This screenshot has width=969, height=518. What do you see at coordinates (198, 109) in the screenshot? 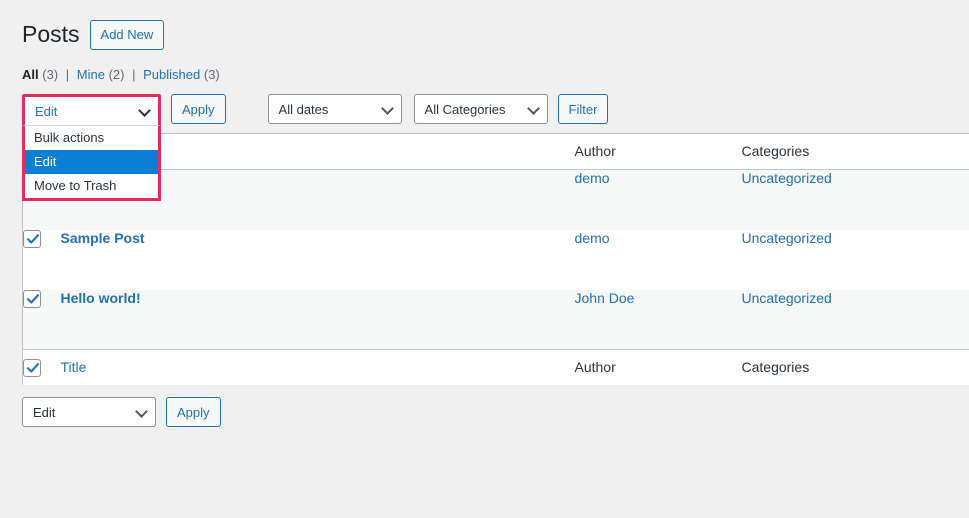
I see `apply-button-top: Apply` at bounding box center [198, 109].